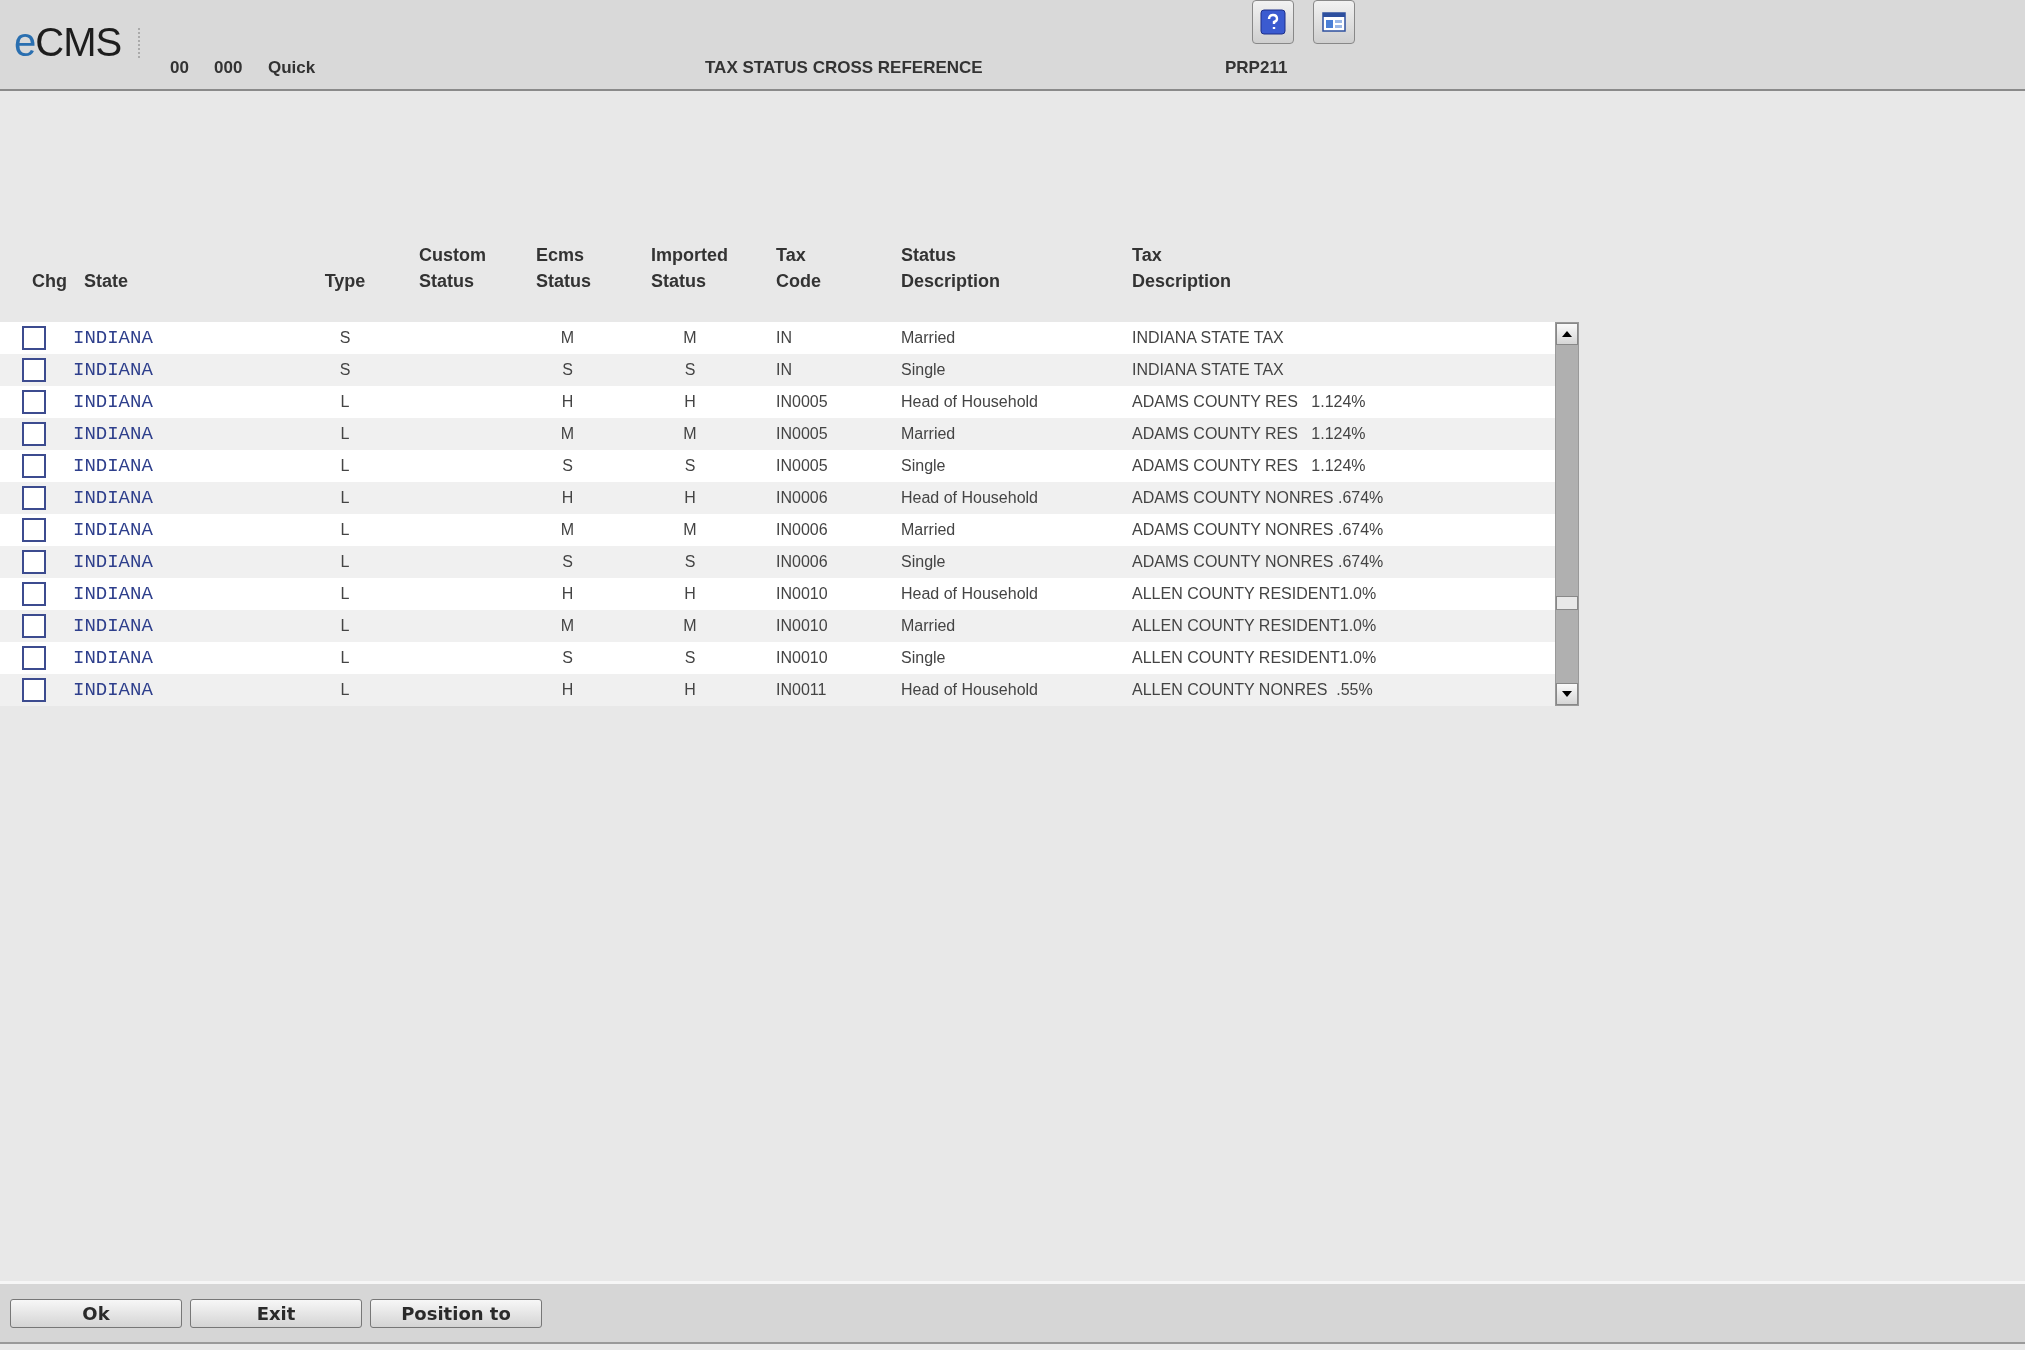 The width and height of the screenshot is (2025, 1350). What do you see at coordinates (1334, 22) in the screenshot?
I see `window-button` at bounding box center [1334, 22].